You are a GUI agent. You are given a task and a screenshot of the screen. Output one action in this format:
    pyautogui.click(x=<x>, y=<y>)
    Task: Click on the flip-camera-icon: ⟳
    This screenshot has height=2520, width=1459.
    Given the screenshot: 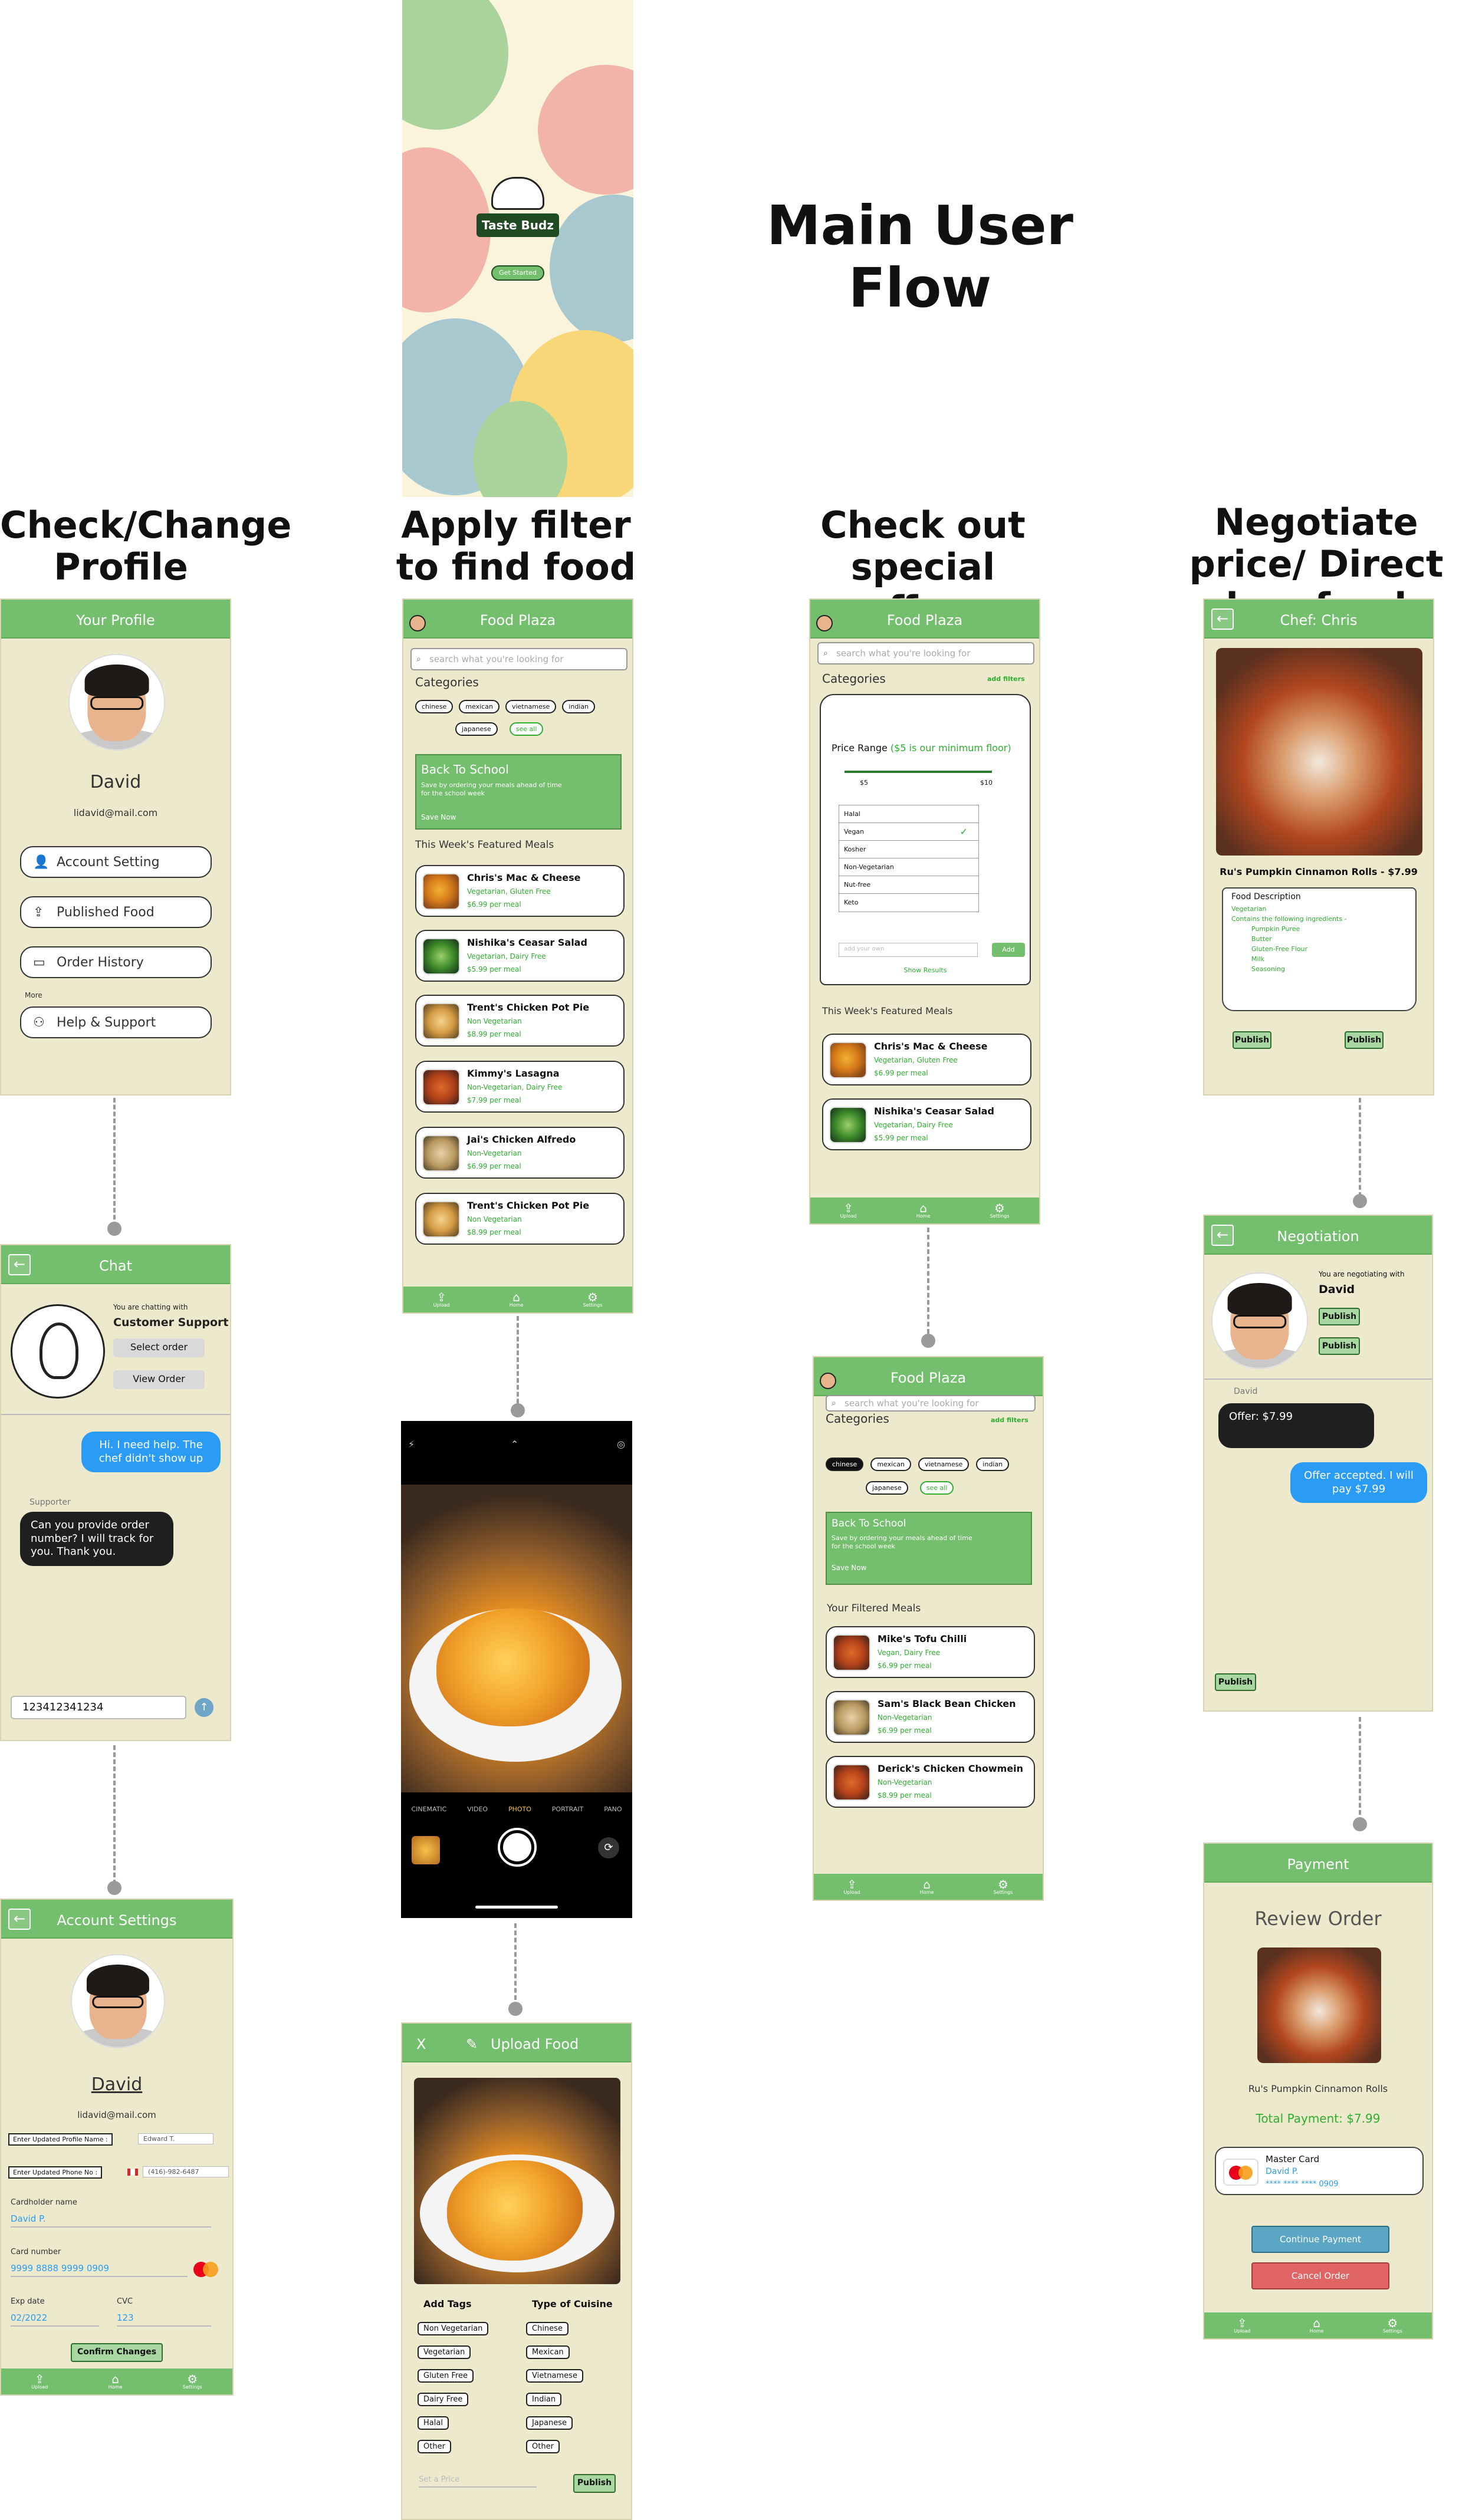 What is the action you would take?
    pyautogui.click(x=608, y=1847)
    